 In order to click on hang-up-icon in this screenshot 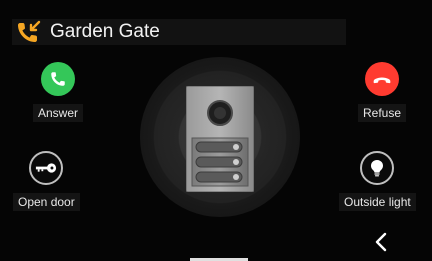, I will do `click(382, 80)`.